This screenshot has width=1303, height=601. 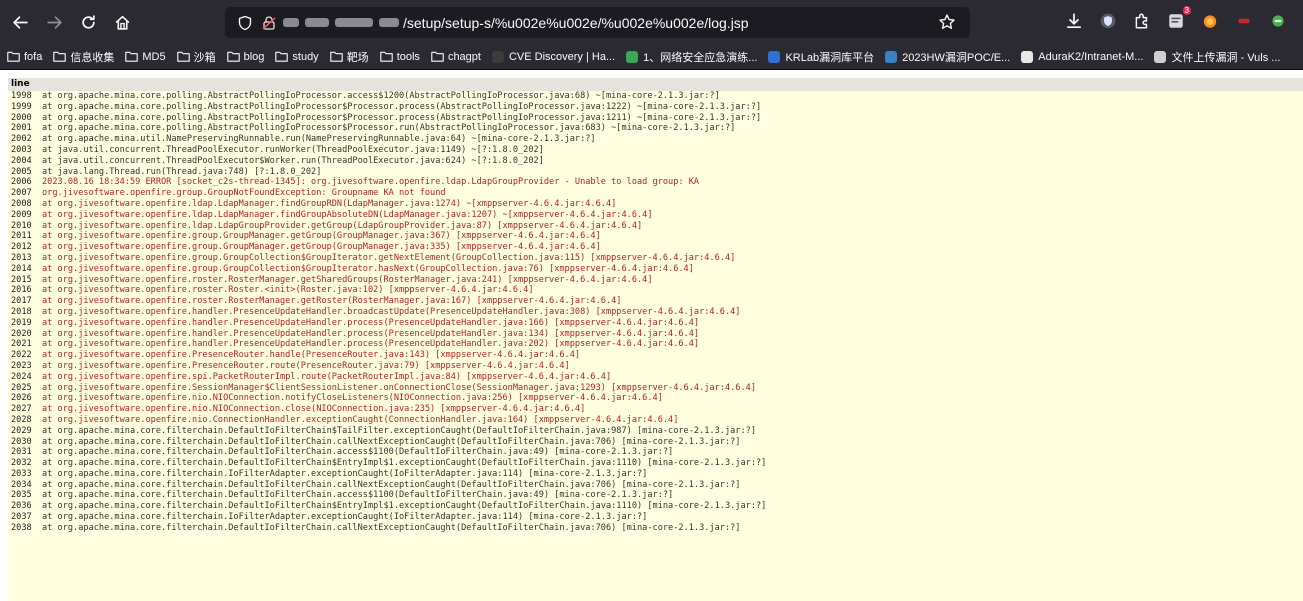 What do you see at coordinates (21, 376) in the screenshot?
I see `log-line-number: 2024` at bounding box center [21, 376].